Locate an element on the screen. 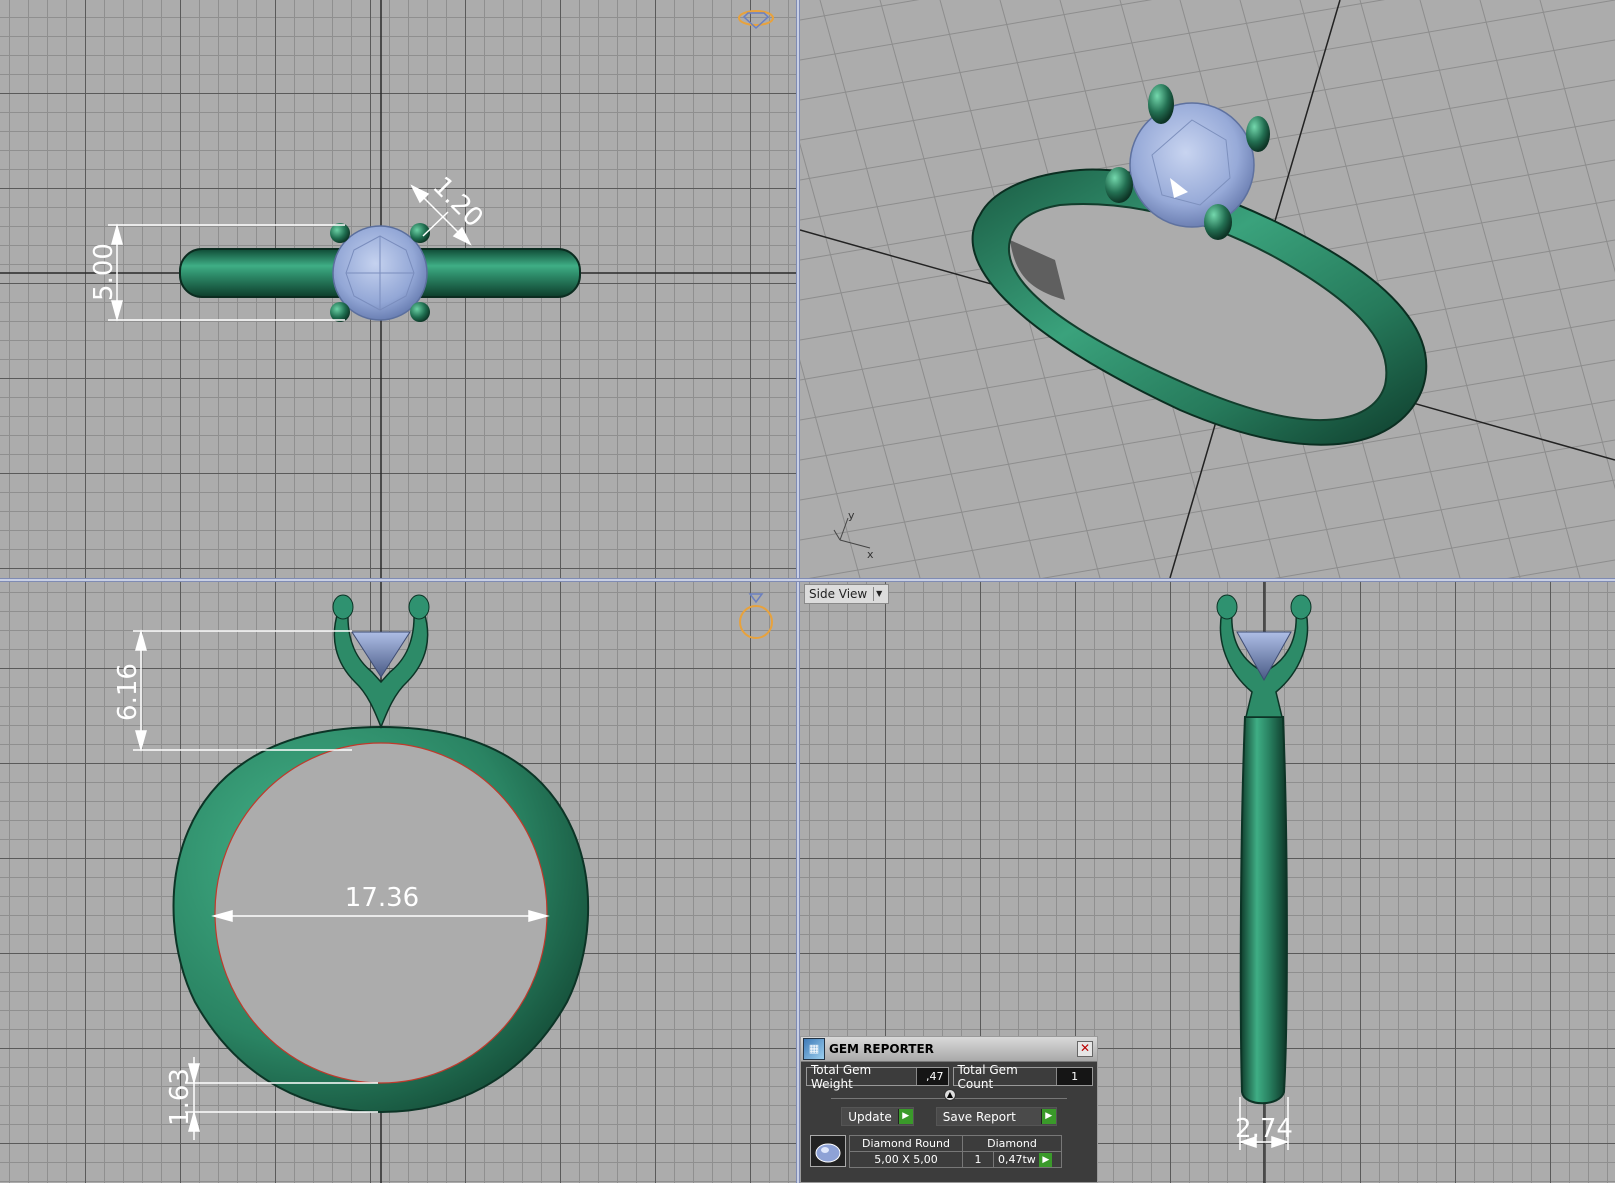  save-report-button: Save Report ▶ is located at coordinates (996, 1116).